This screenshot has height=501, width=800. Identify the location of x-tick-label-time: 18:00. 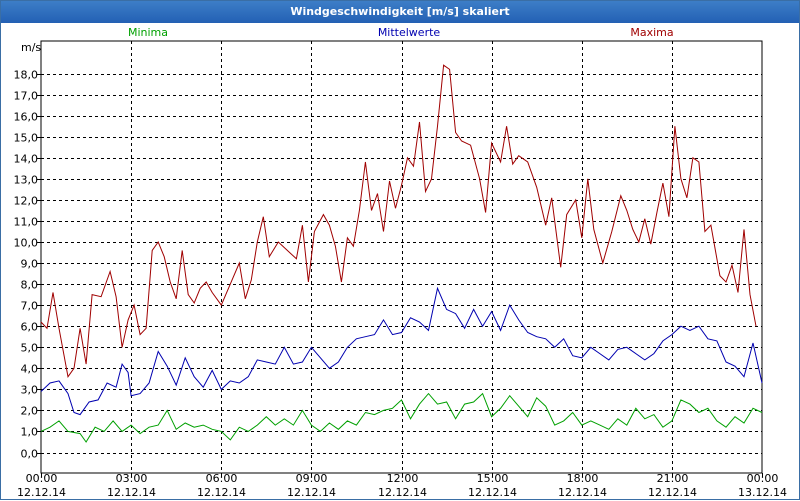
(583, 478).